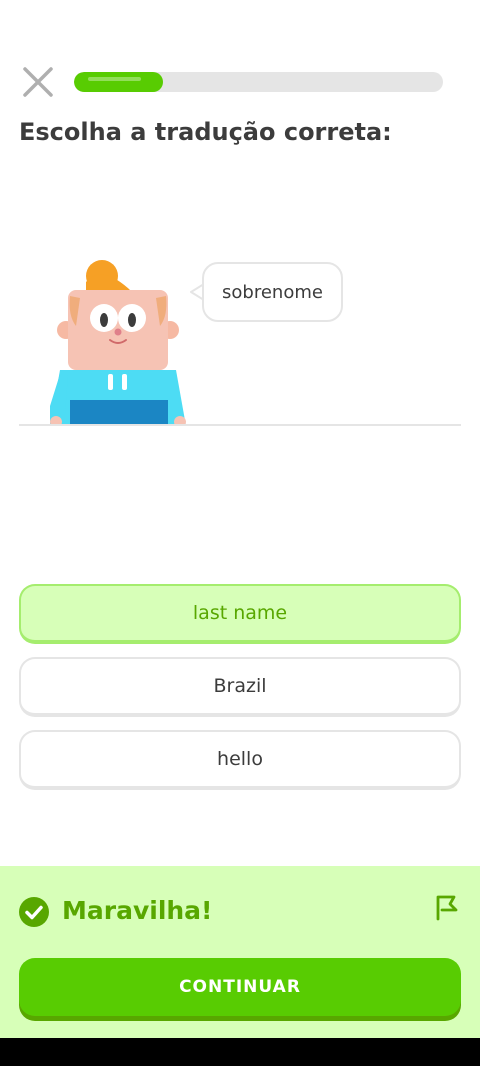  What do you see at coordinates (258, 82) in the screenshot?
I see `lesson-progress-bar` at bounding box center [258, 82].